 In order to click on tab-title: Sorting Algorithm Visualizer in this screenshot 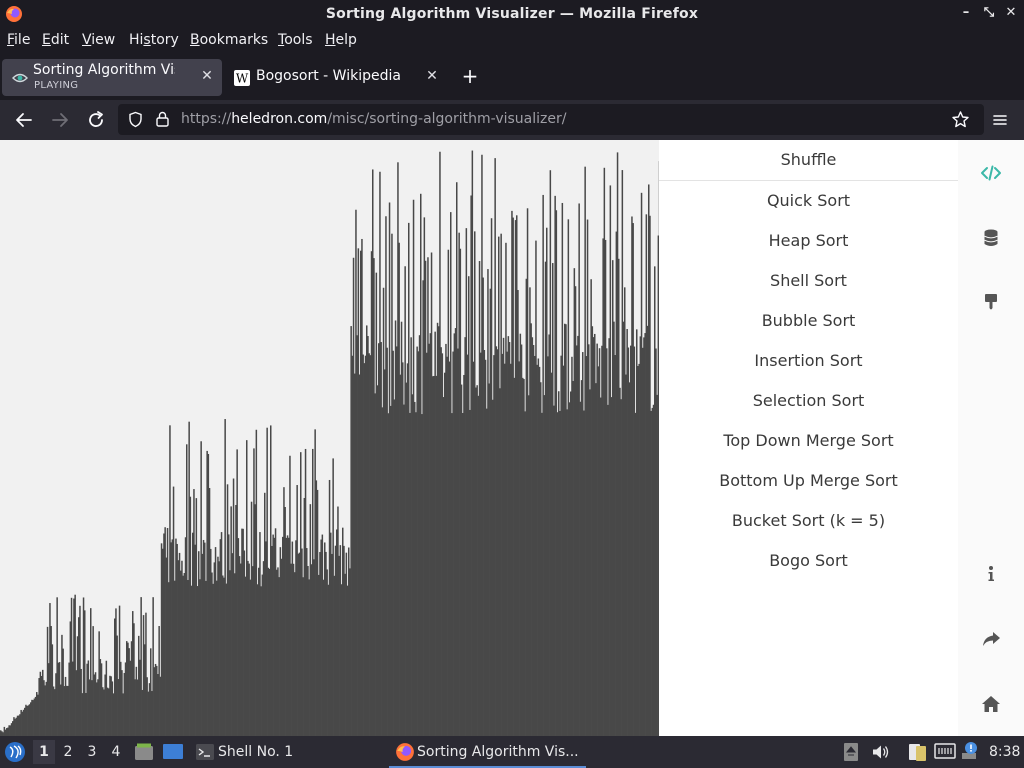, I will do `click(104, 70)`.